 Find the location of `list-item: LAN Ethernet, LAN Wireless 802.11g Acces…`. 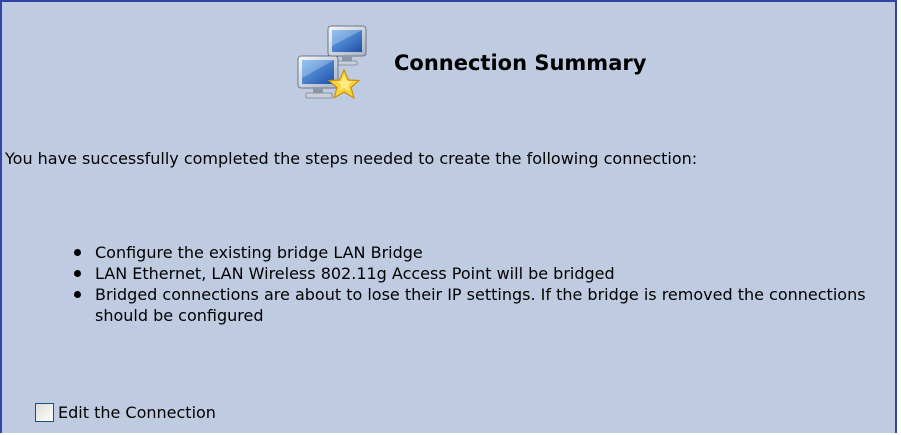

list-item: LAN Ethernet, LAN Wireless 802.11g Acces… is located at coordinates (450, 273).